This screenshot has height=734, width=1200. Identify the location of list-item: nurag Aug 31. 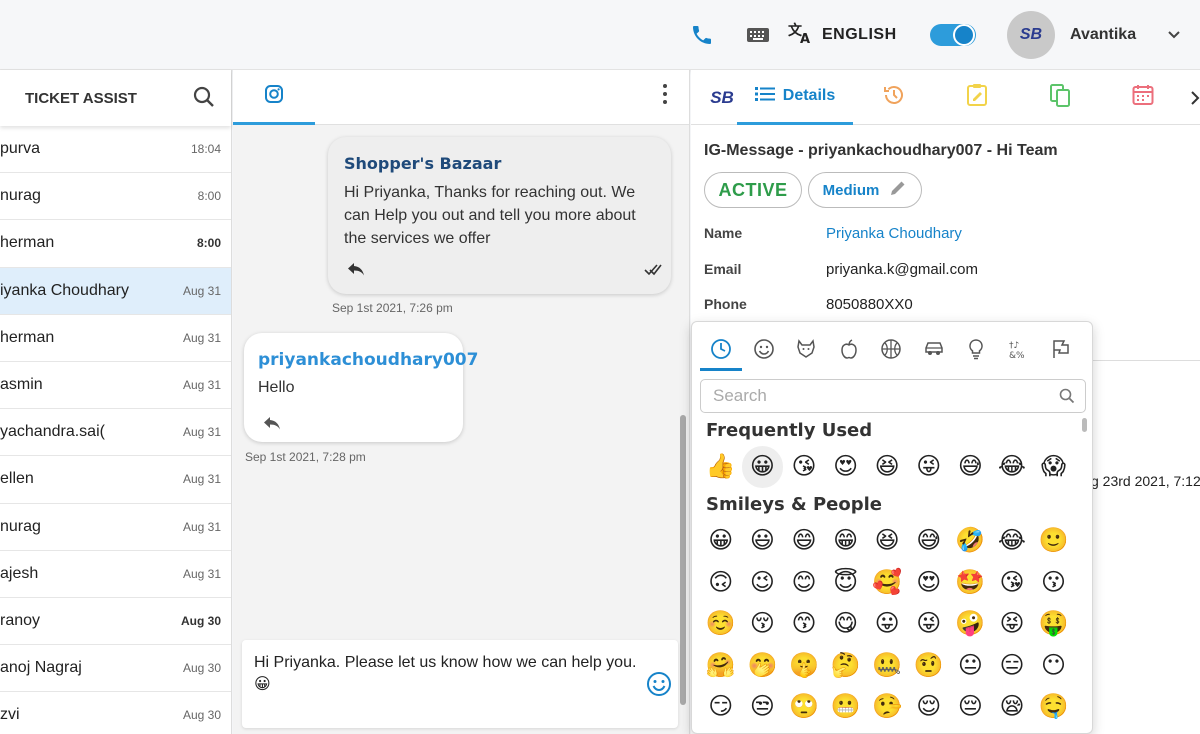
(115, 527).